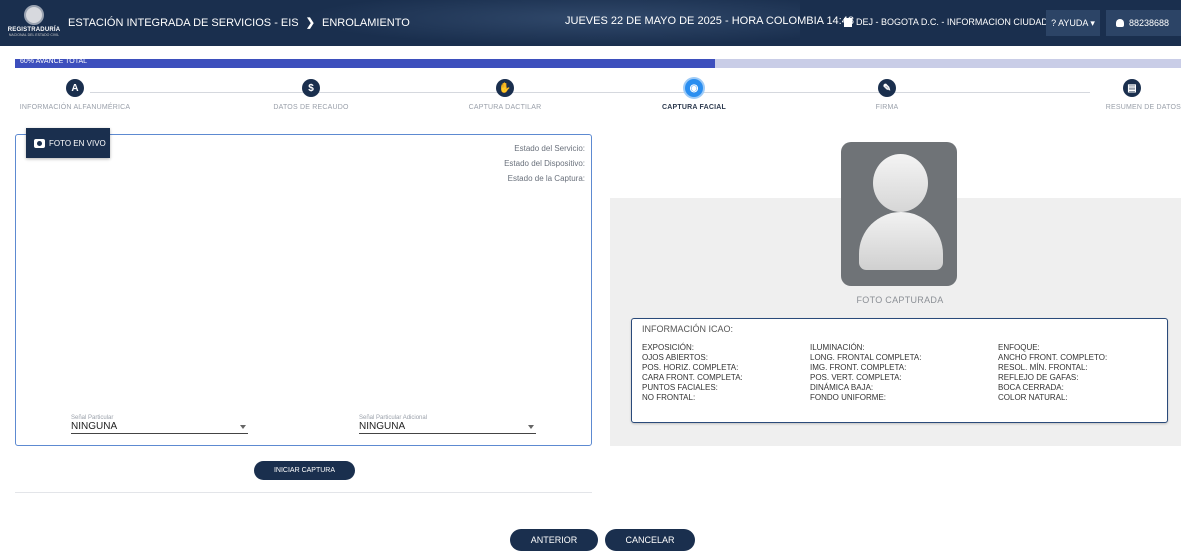 This screenshot has width=1181, height=551. I want to click on icao-item: IMG. FRONT. COMPLETA:, so click(858, 367).